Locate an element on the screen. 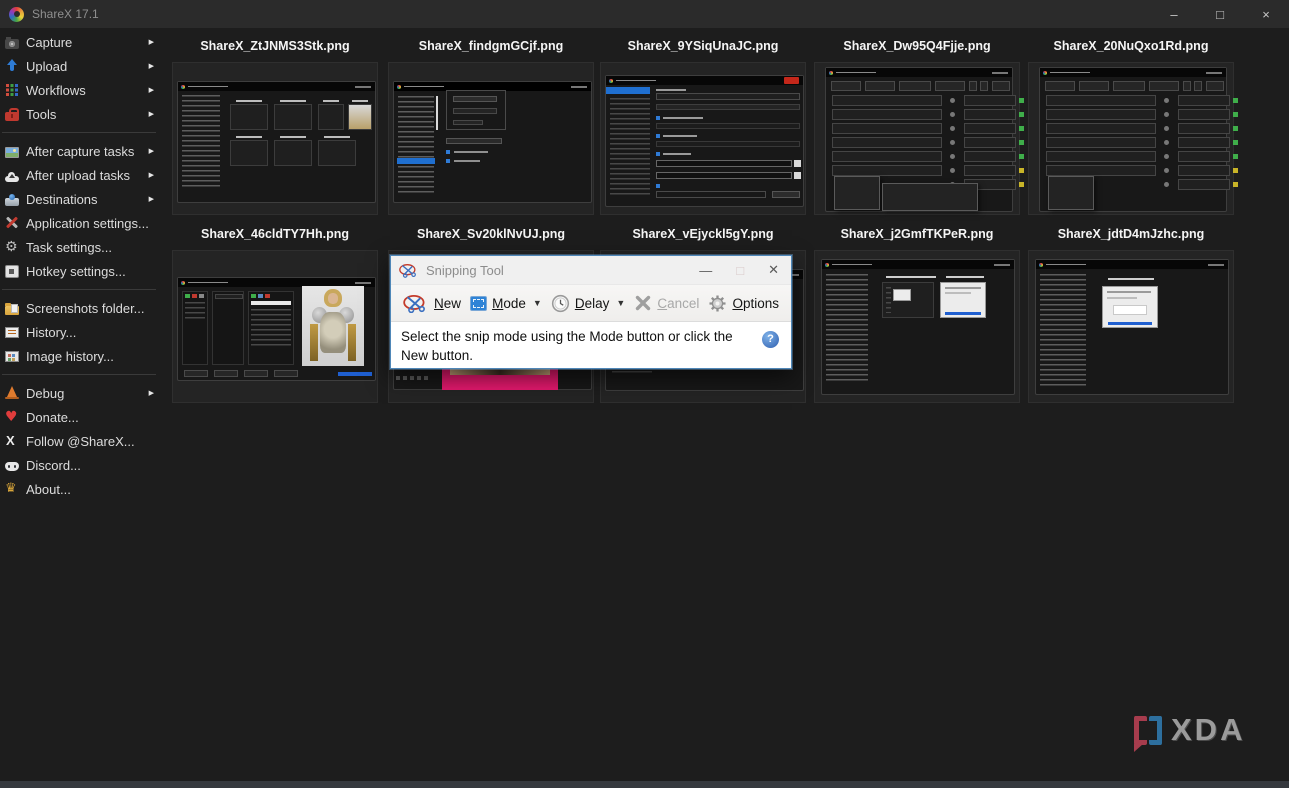 The width and height of the screenshot is (1289, 788). new-snip-button: New is located at coordinates (432, 303).